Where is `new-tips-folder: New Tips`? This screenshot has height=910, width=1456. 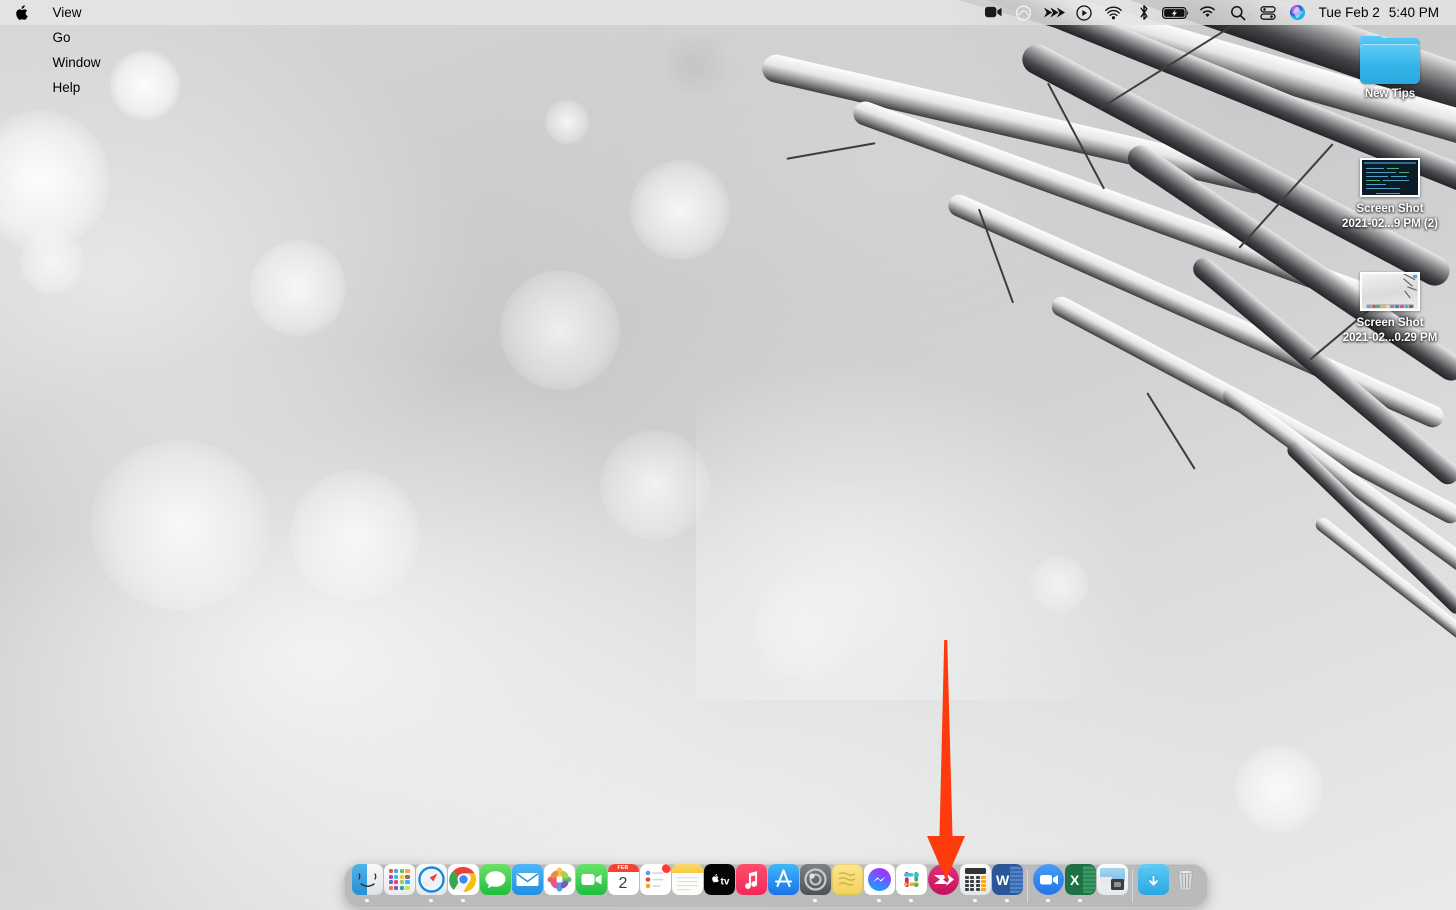 new-tips-folder: New Tips is located at coordinates (1390, 69).